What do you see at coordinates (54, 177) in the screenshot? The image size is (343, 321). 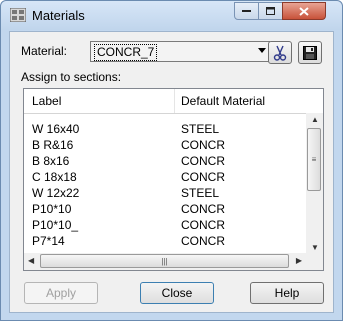 I see `cell-label: C 18x18` at bounding box center [54, 177].